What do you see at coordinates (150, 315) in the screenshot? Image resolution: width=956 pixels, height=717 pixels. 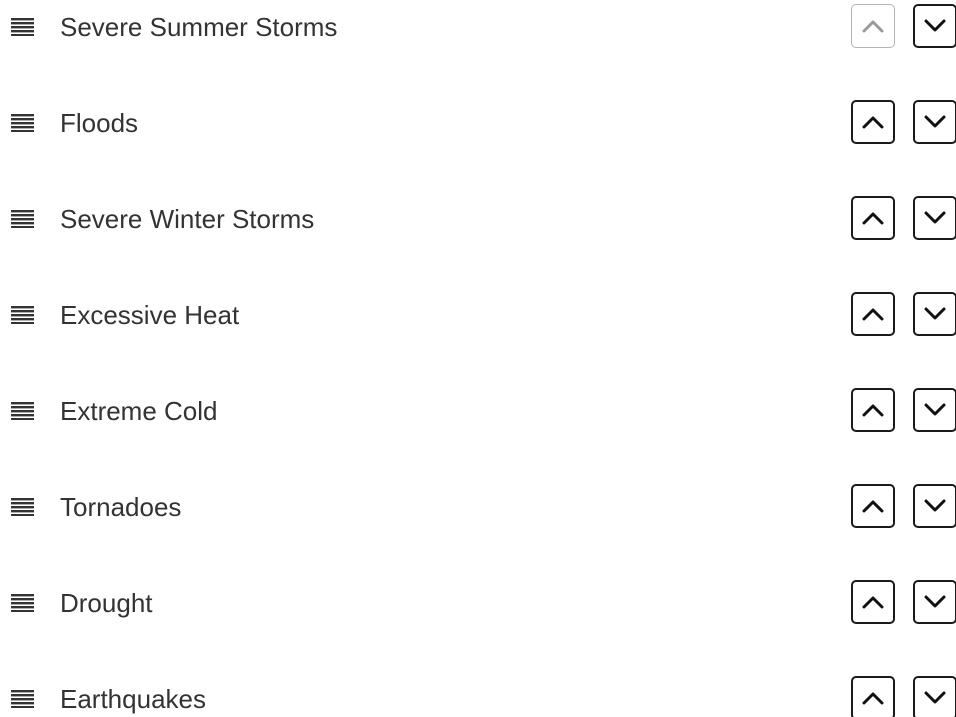 I see `rank-item-label: Excessive Heat` at bounding box center [150, 315].